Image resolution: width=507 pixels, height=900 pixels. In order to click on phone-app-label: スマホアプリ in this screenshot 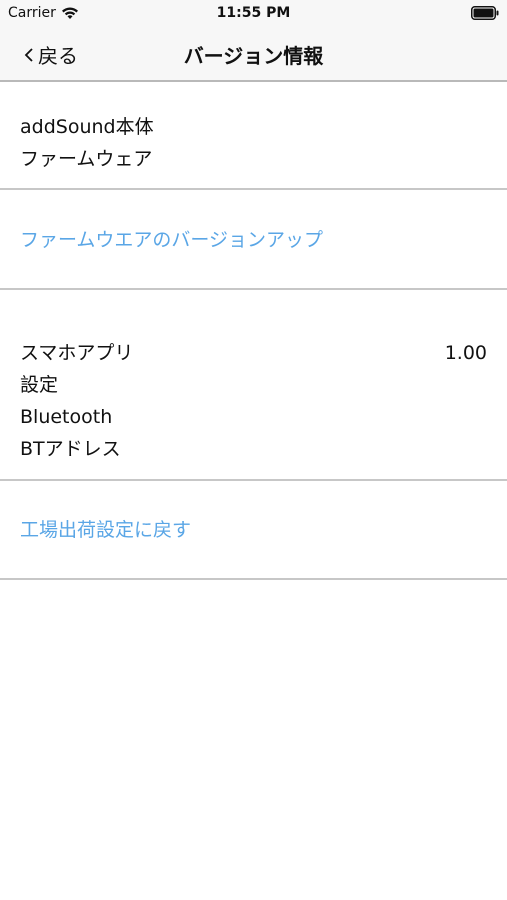, I will do `click(77, 353)`.